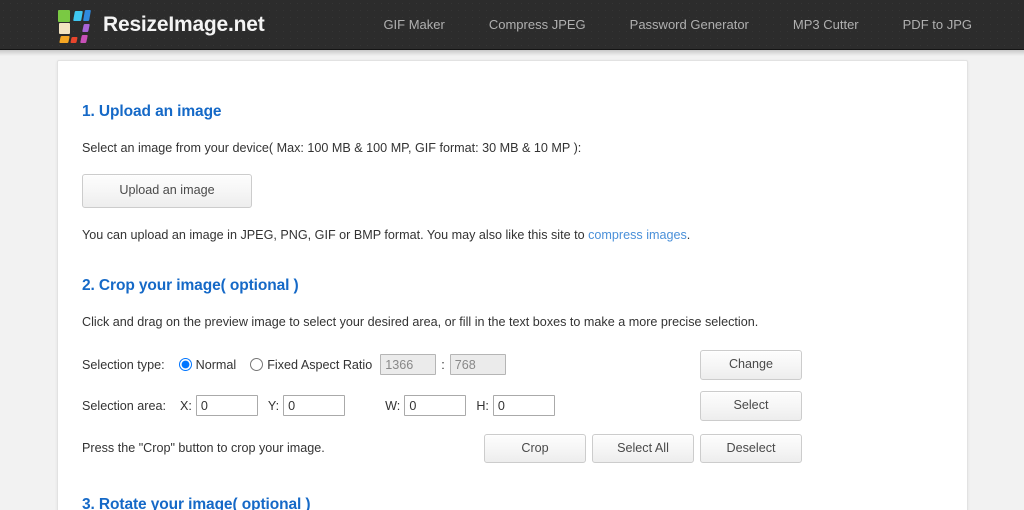 The width and height of the screenshot is (1024, 510). I want to click on h-label: H:, so click(482, 405).